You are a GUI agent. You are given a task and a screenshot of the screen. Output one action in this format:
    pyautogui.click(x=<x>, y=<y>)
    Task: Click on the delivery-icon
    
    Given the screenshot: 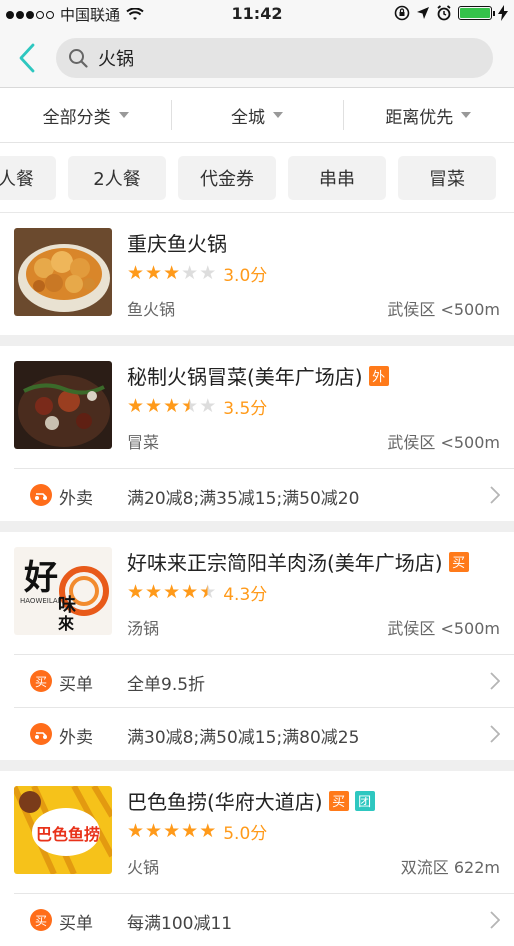 What is the action you would take?
    pyautogui.click(x=41, y=734)
    